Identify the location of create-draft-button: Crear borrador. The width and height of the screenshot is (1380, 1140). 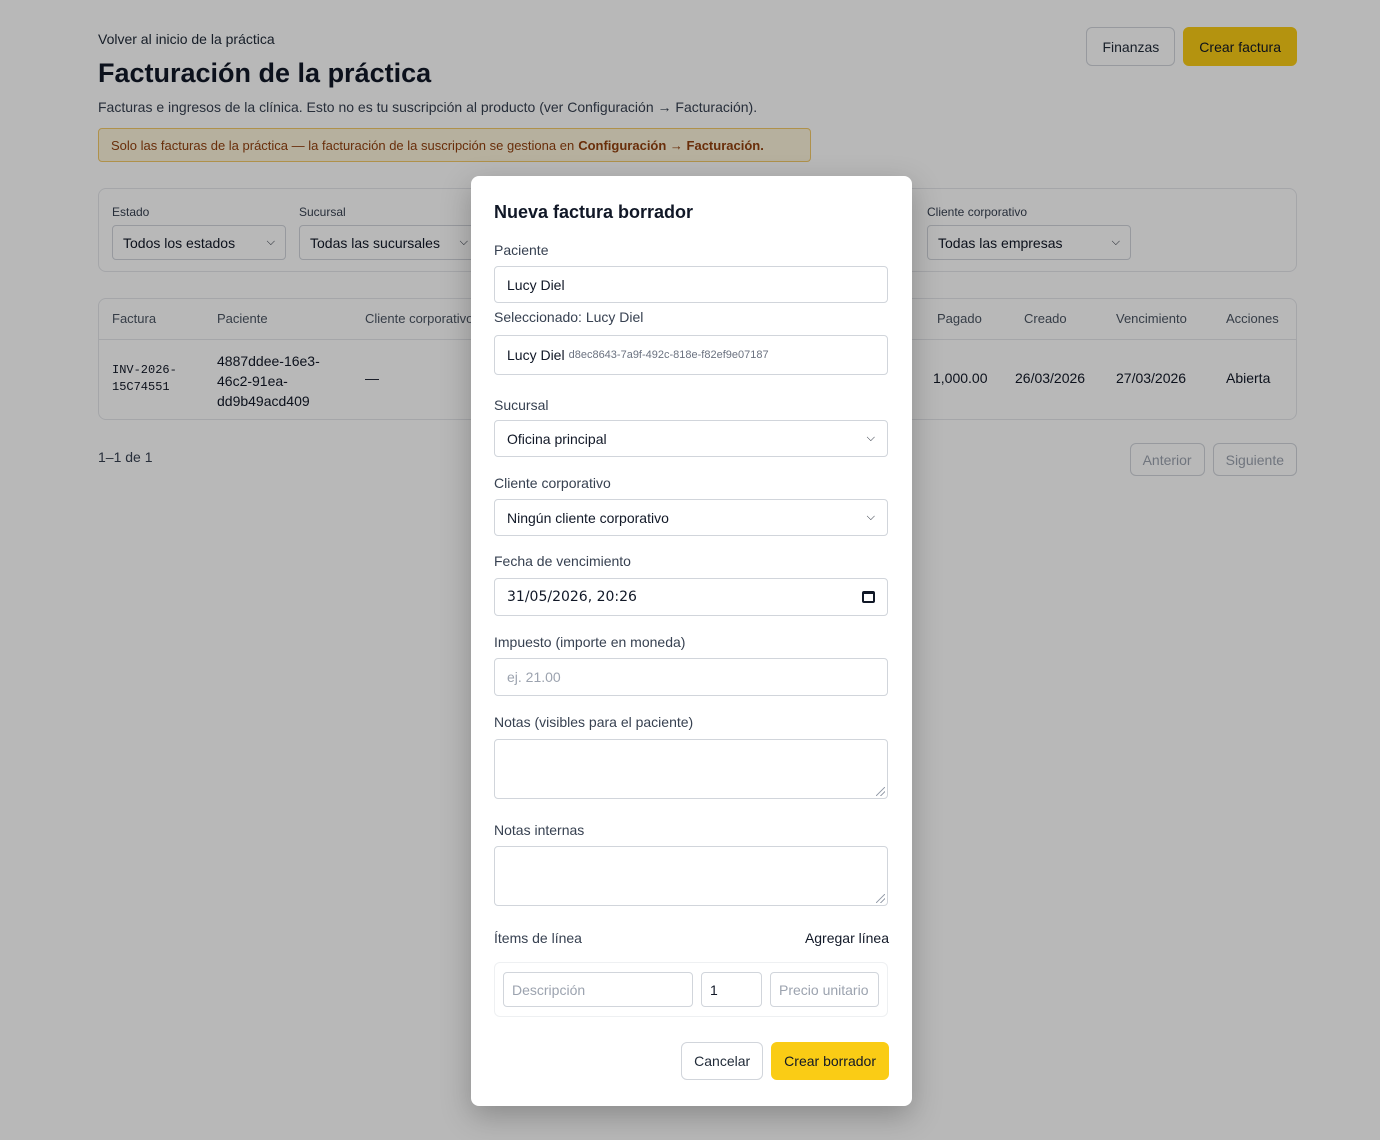
(830, 1061).